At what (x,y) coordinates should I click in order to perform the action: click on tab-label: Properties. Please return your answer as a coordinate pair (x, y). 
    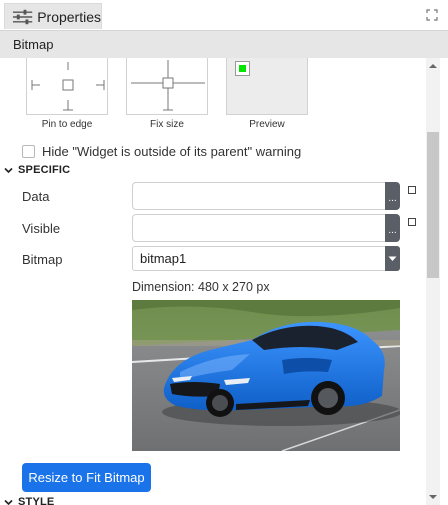
    Looking at the image, I should click on (69, 16).